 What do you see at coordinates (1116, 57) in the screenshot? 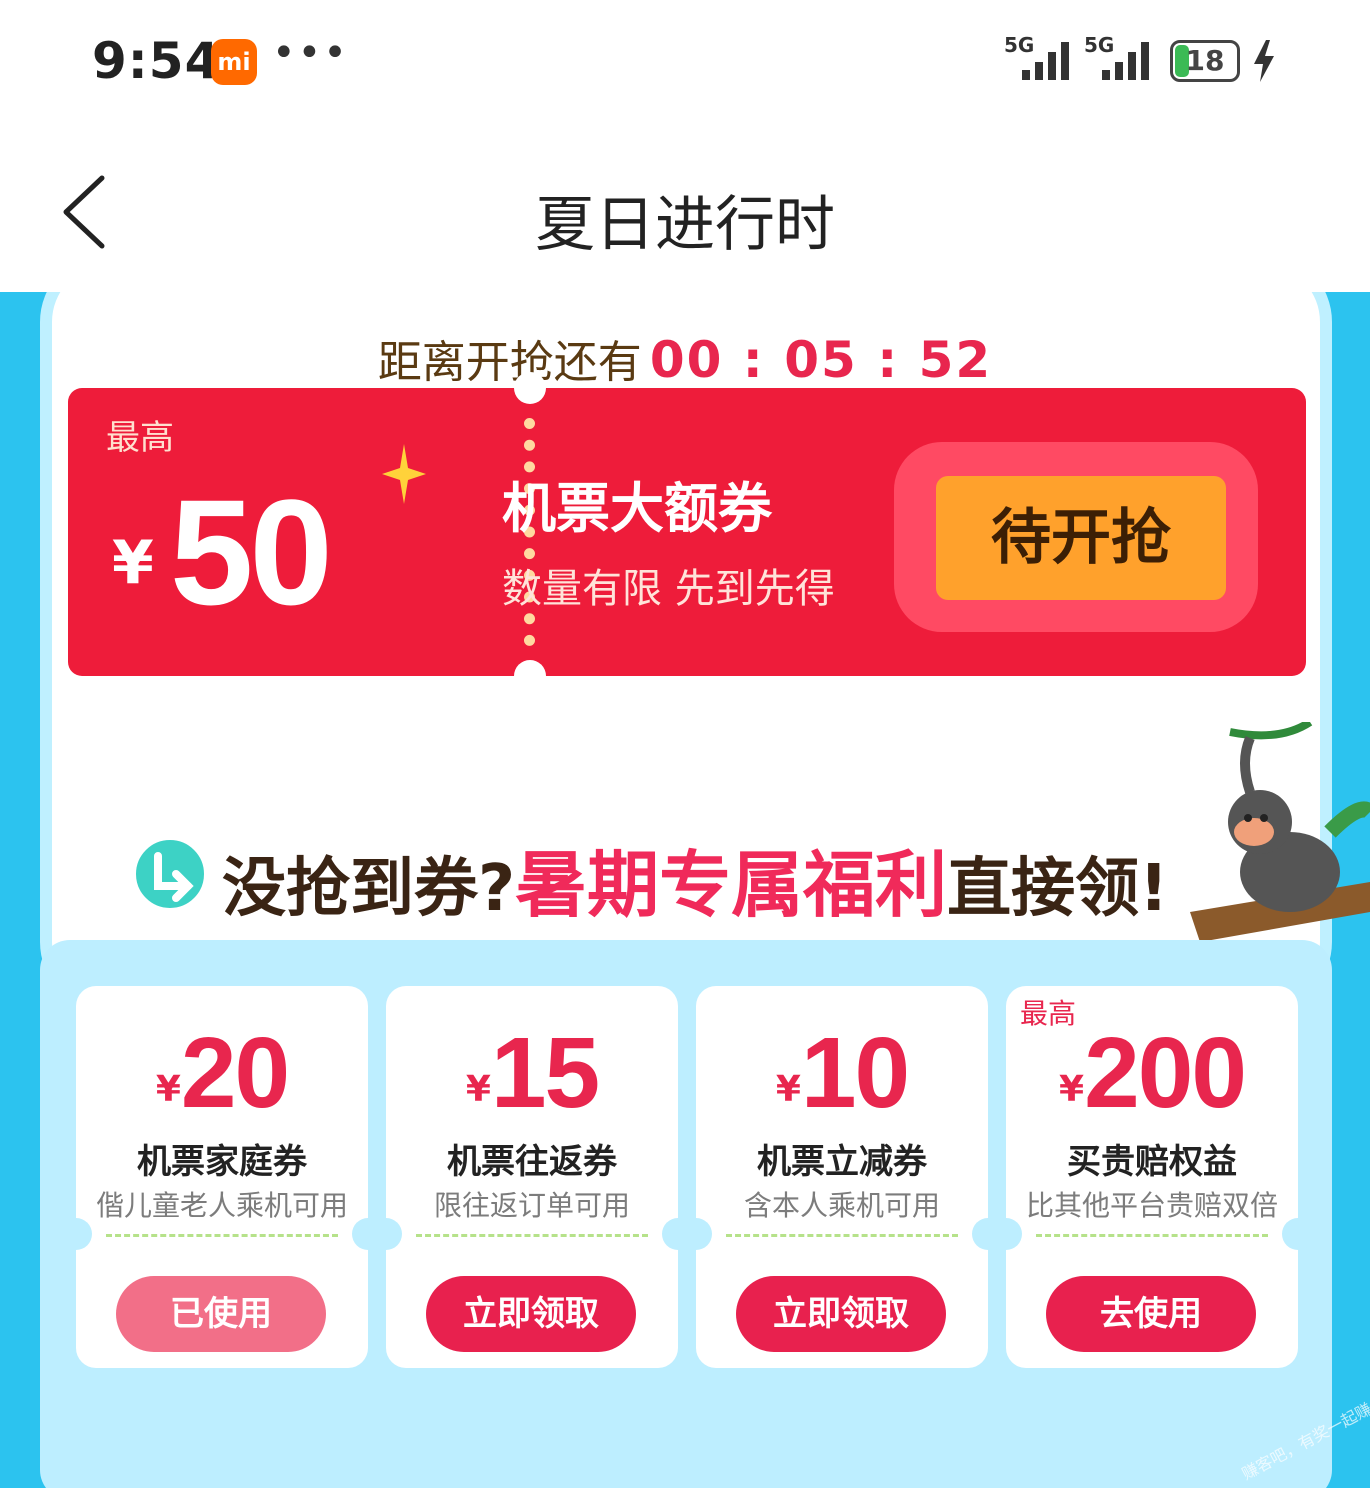
I see `signal-5g-icon-2: 5G` at bounding box center [1116, 57].